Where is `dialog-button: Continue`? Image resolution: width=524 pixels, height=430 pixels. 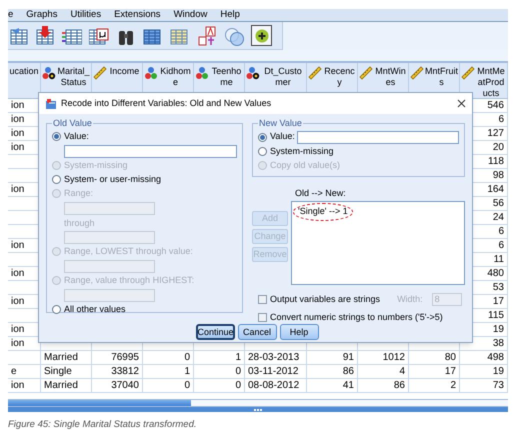
dialog-button: Continue is located at coordinates (215, 332).